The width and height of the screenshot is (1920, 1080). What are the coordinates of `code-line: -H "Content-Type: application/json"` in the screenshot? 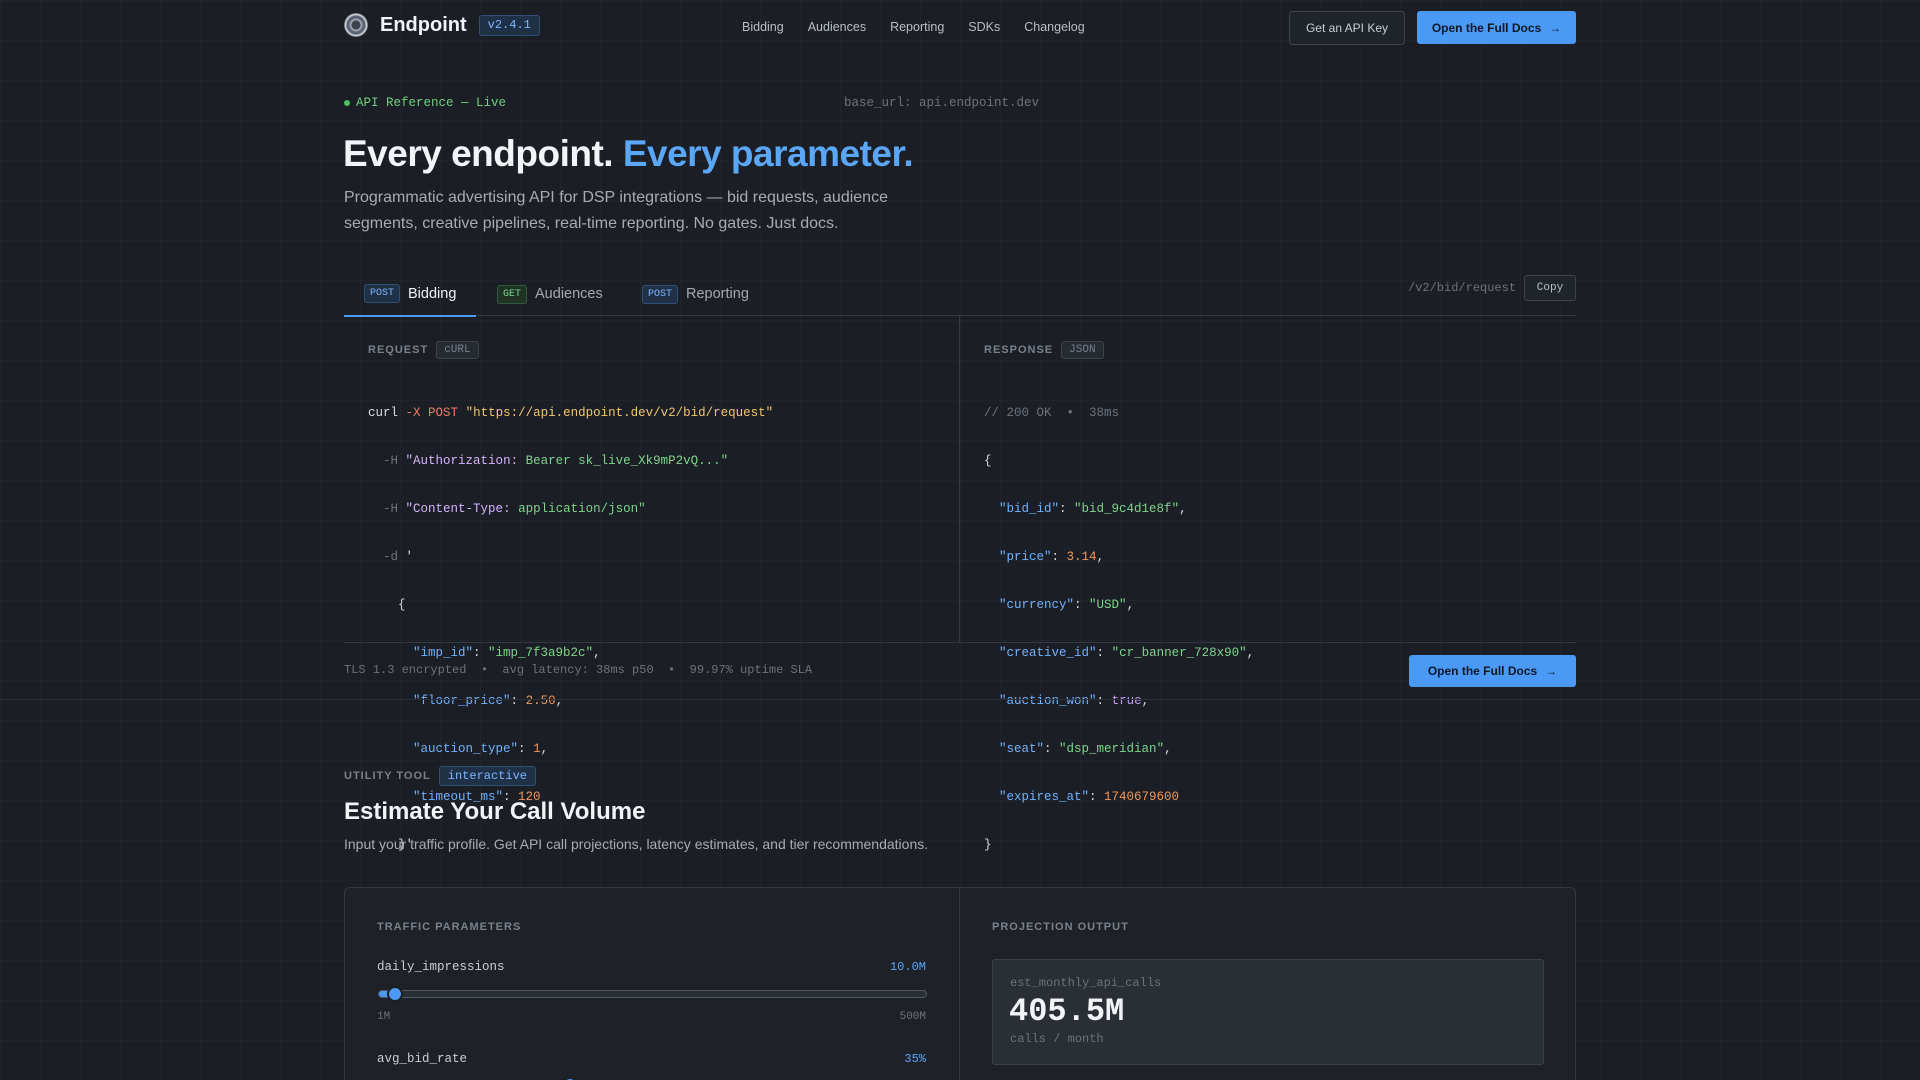 It's located at (570, 509).